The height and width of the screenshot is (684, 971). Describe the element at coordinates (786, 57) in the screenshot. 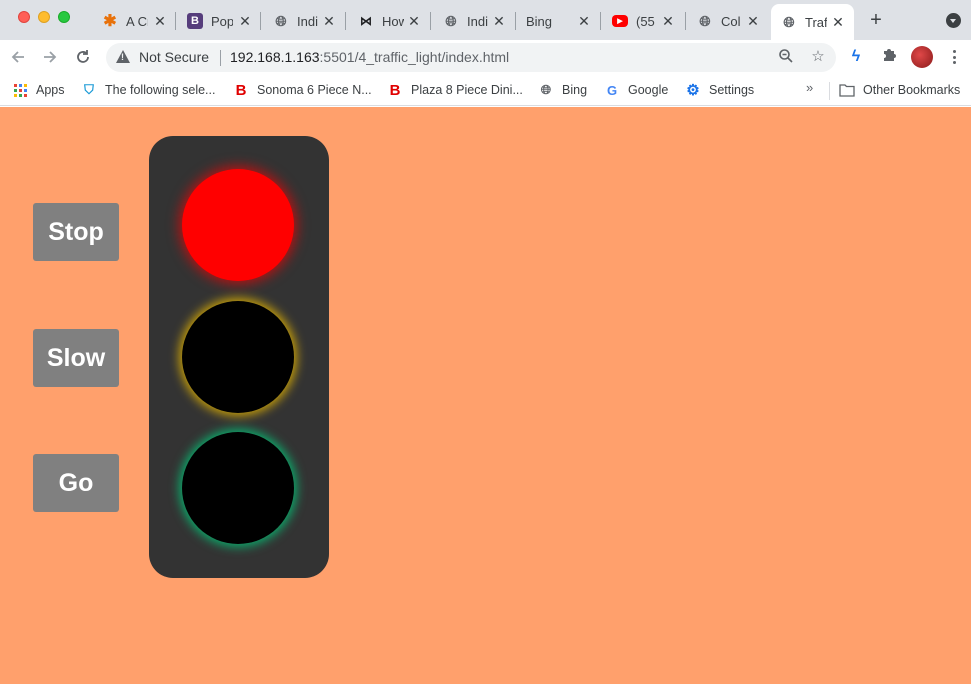

I see `zoom-icon` at that location.